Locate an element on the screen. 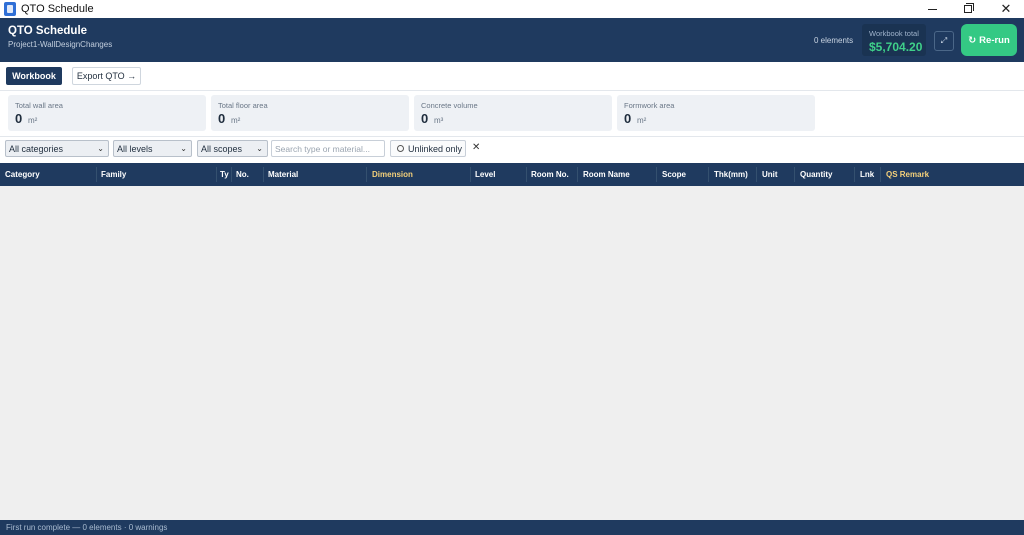 This screenshot has width=1024, height=535. column-header-no: No. is located at coordinates (242, 174).